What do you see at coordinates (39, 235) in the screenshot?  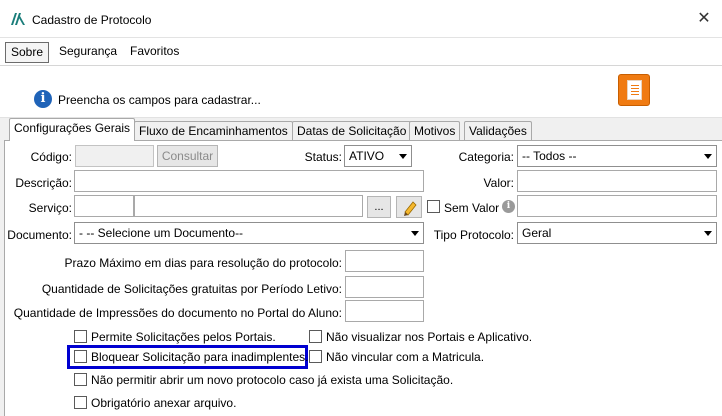 I see `documento-label: Documento:` at bounding box center [39, 235].